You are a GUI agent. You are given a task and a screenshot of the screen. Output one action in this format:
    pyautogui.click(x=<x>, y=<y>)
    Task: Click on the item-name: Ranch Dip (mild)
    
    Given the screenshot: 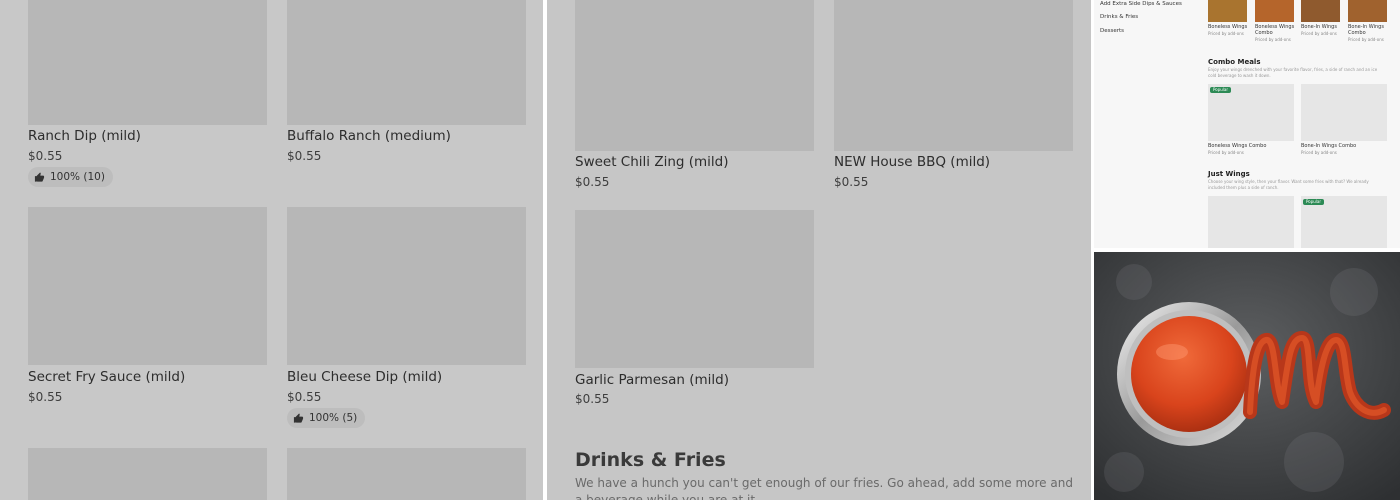 What is the action you would take?
    pyautogui.click(x=84, y=136)
    